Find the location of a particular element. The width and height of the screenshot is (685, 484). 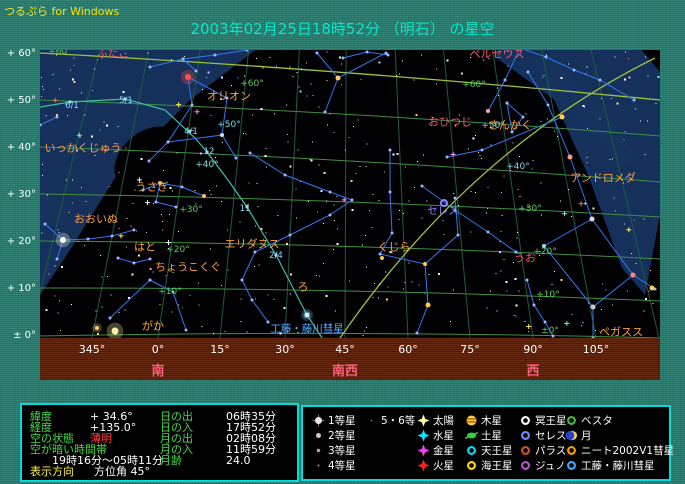

legend-label: 1等星 is located at coordinates (342, 420).